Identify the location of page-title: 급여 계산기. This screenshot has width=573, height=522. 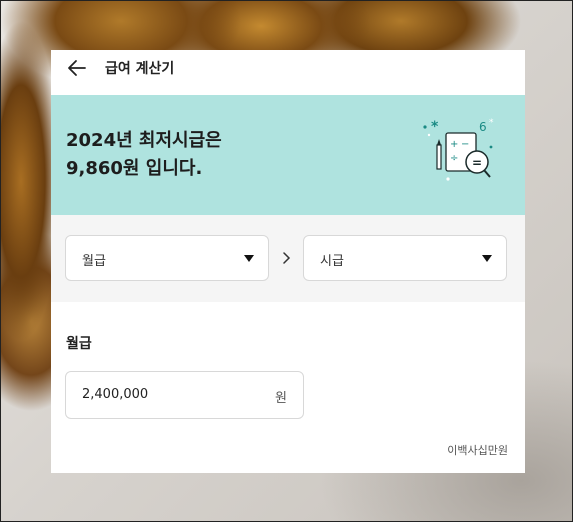
(140, 69).